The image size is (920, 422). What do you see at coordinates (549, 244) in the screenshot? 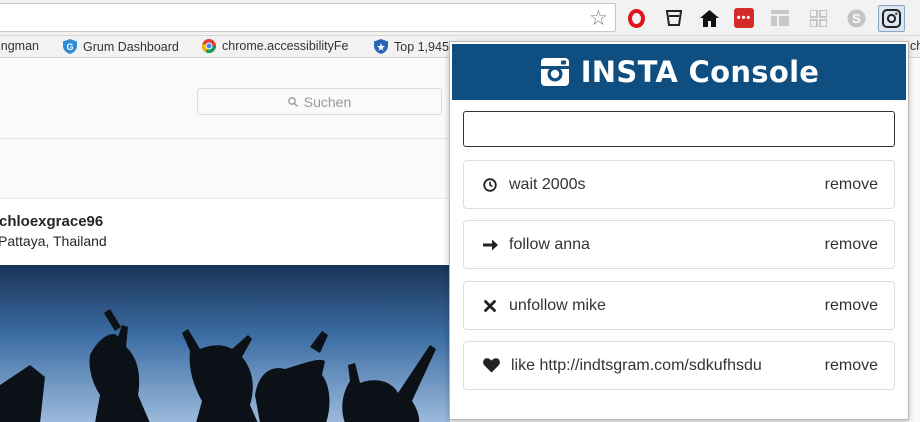
I see `command-text: follow anna` at bounding box center [549, 244].